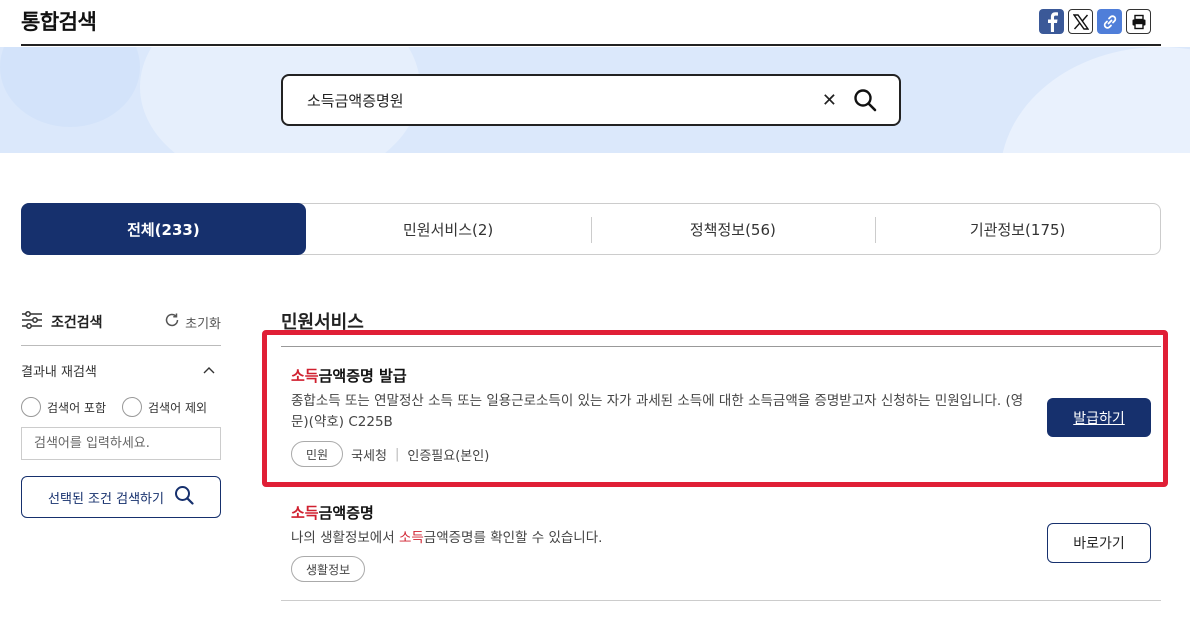 This screenshot has width=1190, height=628. Describe the element at coordinates (448, 229) in the screenshot. I see `tab-civil-services: 민원서비스(2)` at that location.